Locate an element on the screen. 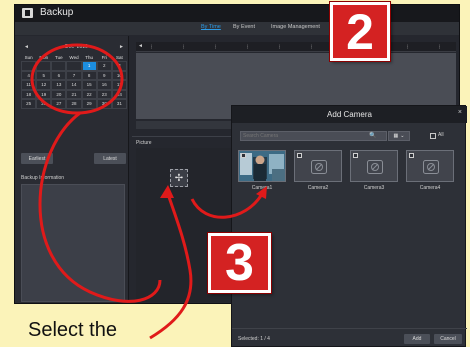  weekday-label: Thu is located at coordinates (89, 57).